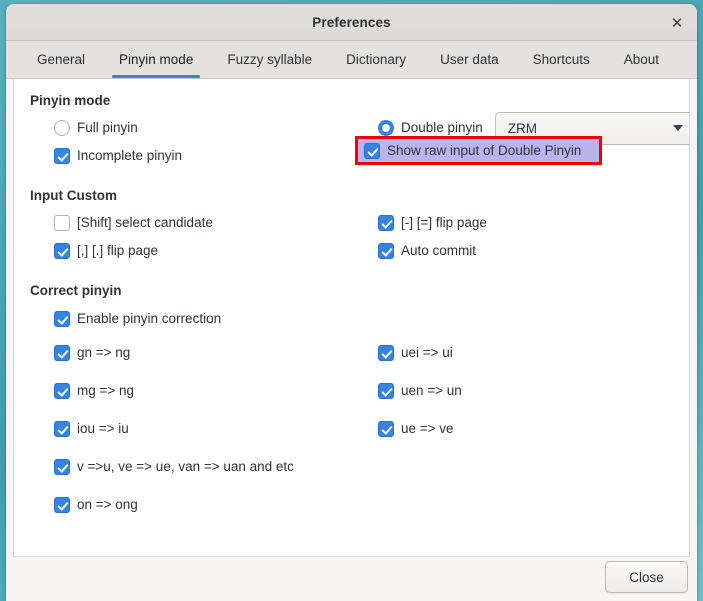  I want to click on option-double-pinyin: Double pinyin, so click(430, 128).